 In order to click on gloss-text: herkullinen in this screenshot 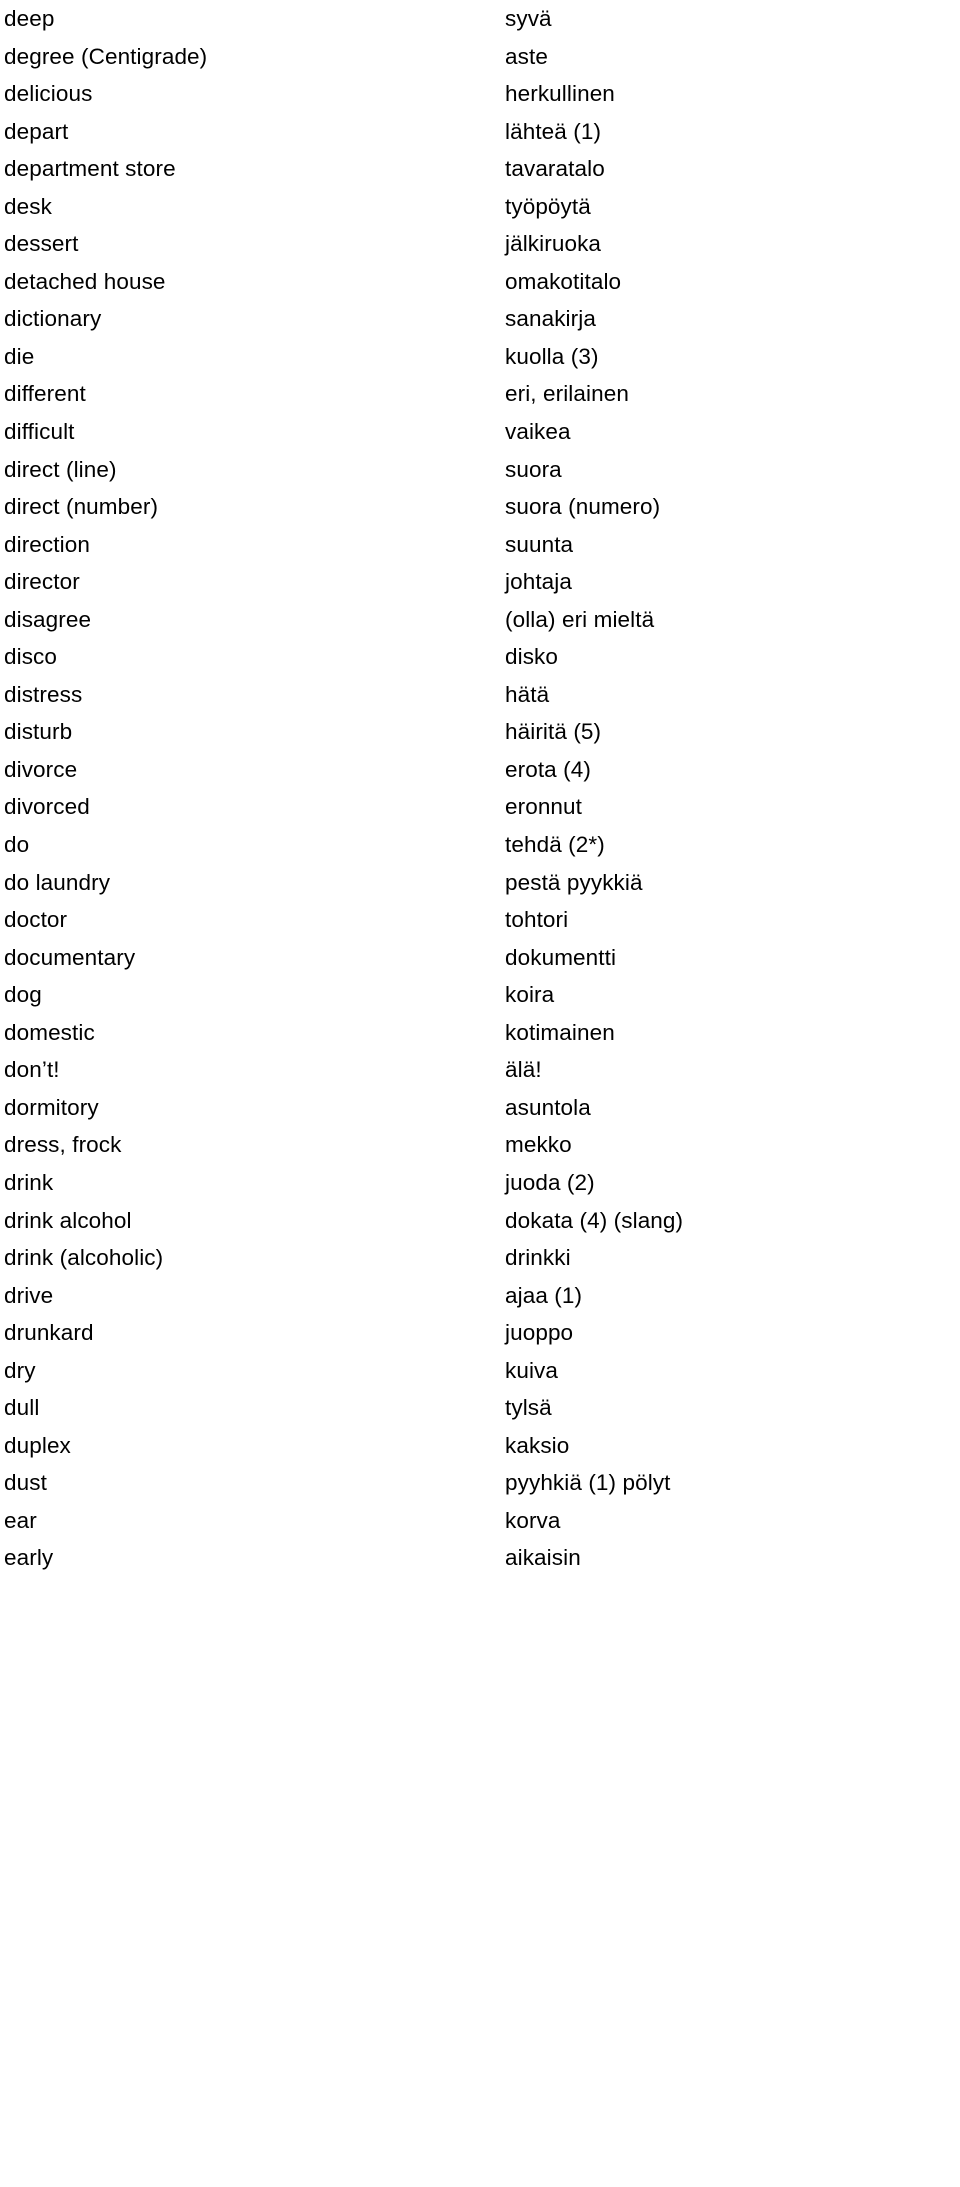, I will do `click(560, 94)`.